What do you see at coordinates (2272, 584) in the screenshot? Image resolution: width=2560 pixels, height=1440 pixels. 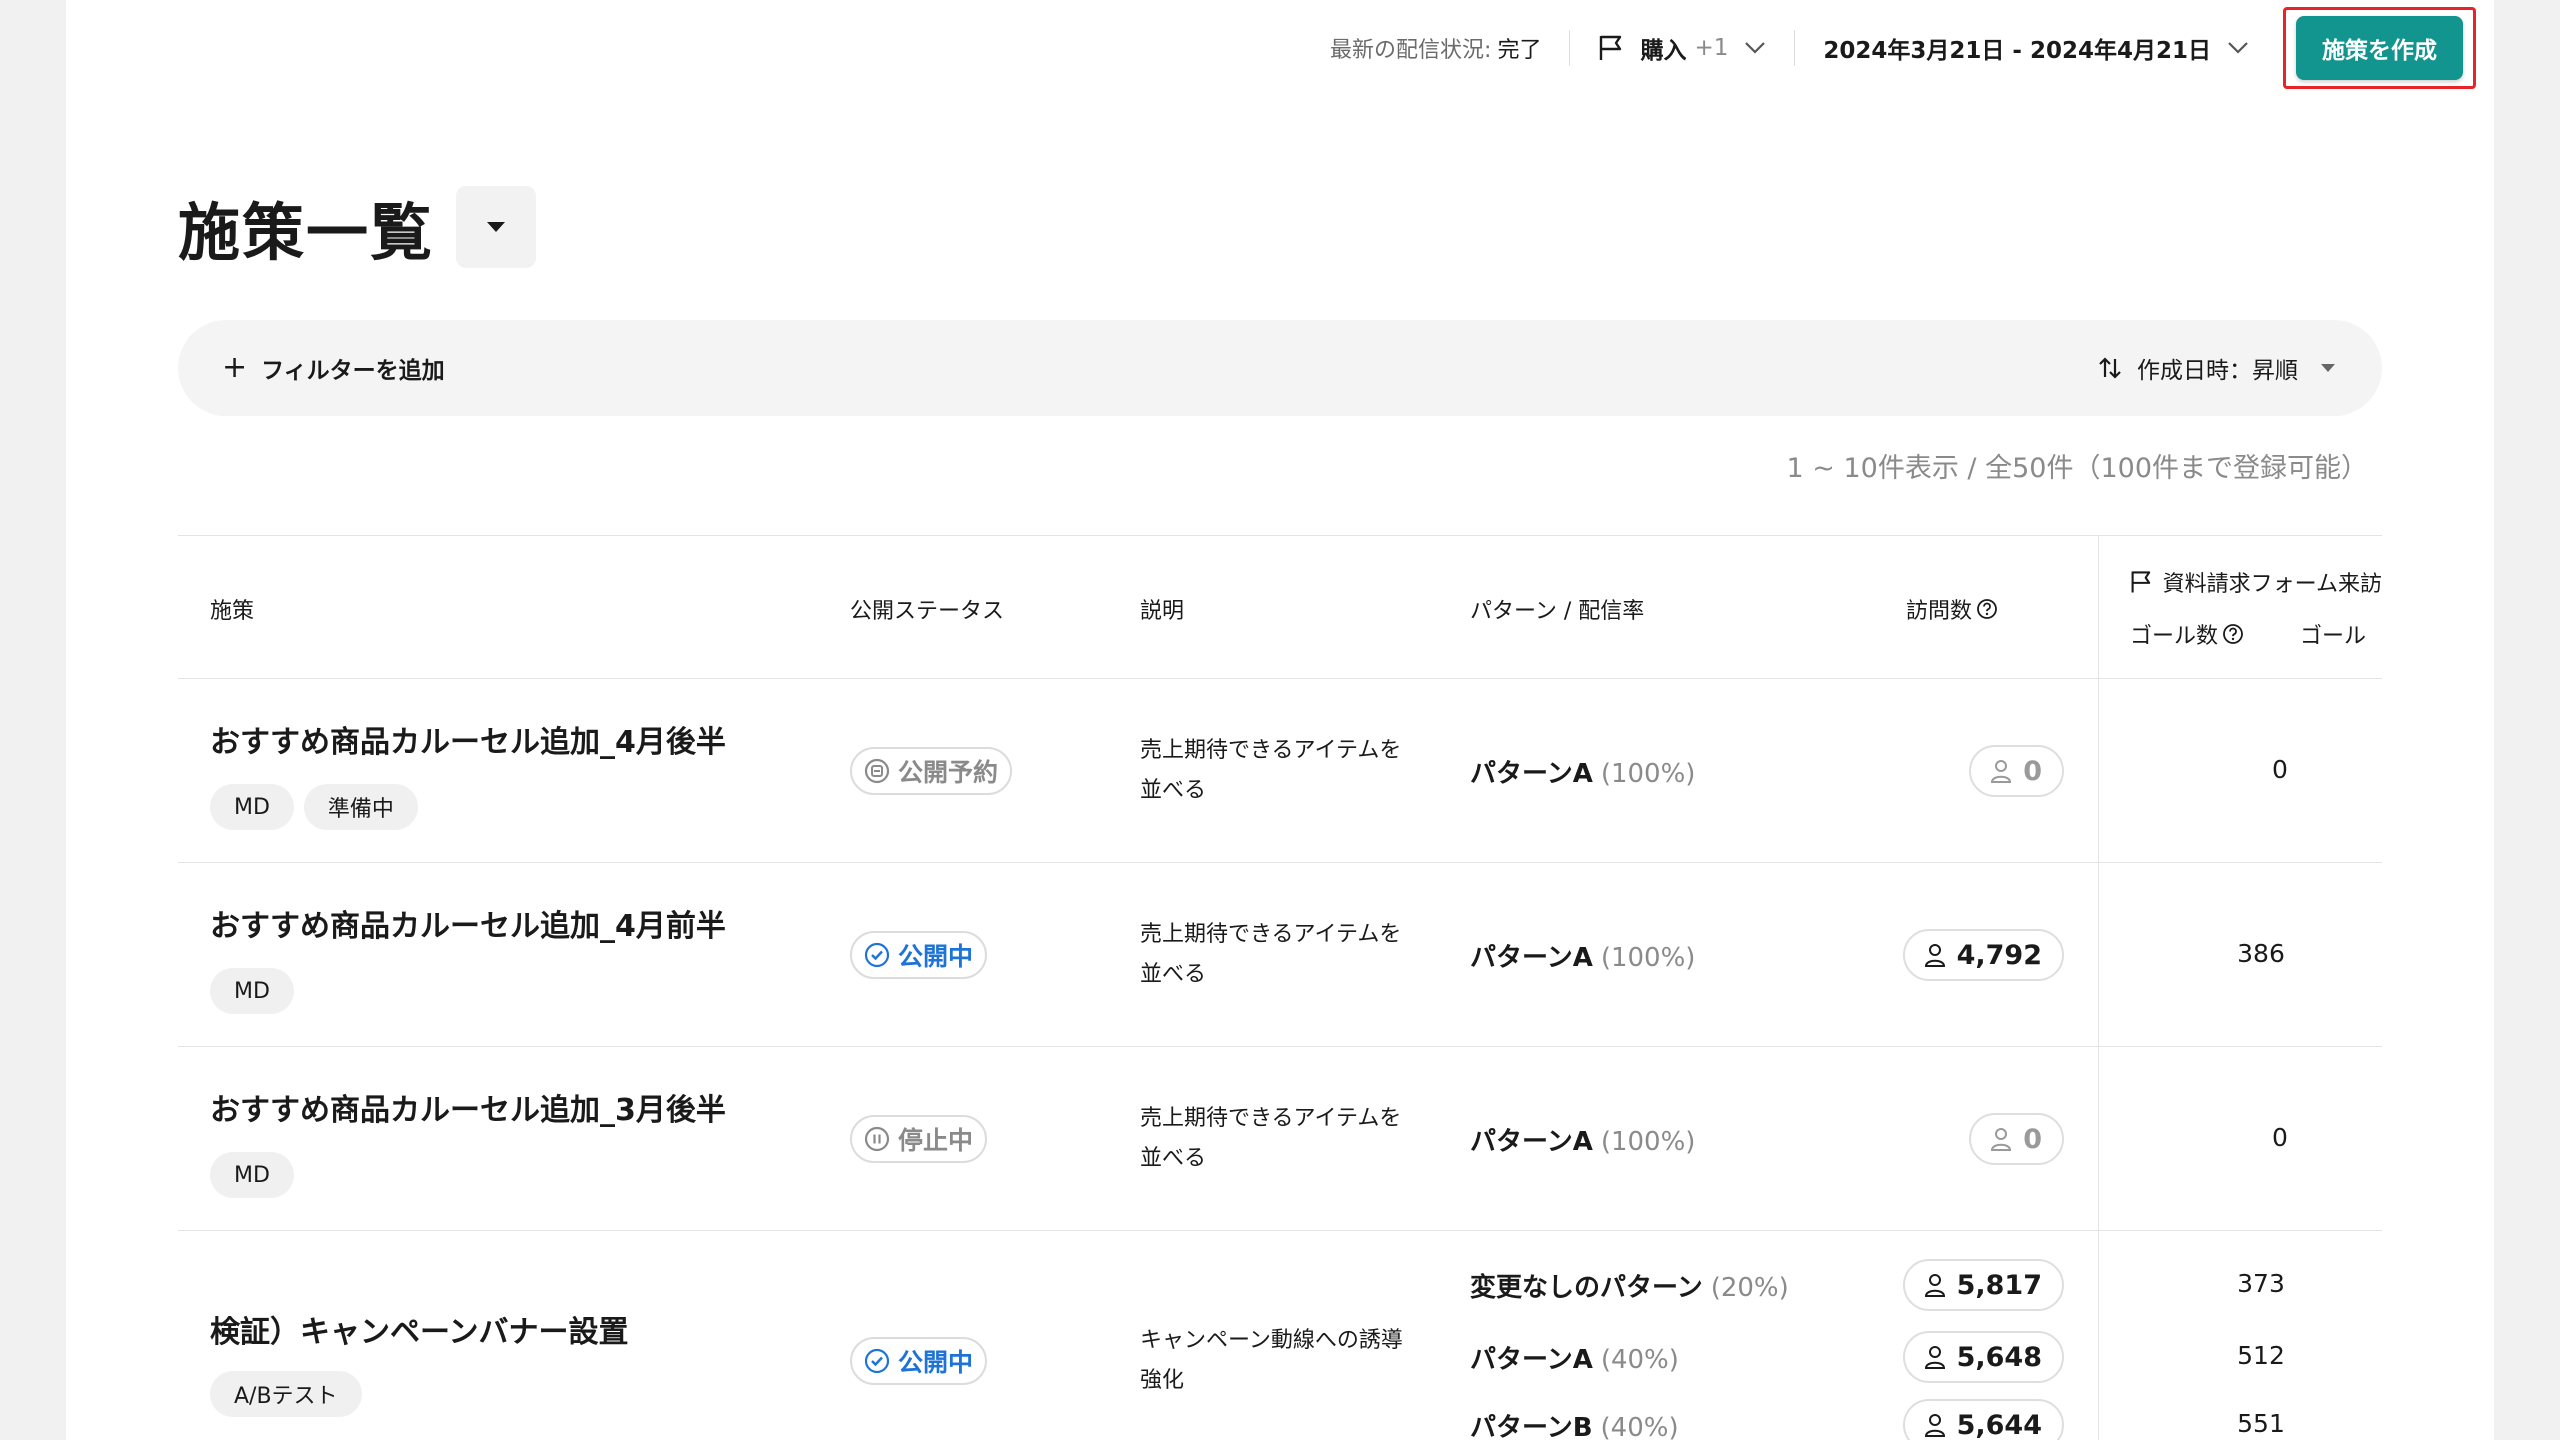 I see `goal-group-label: 資料請求フォーム来訪` at bounding box center [2272, 584].